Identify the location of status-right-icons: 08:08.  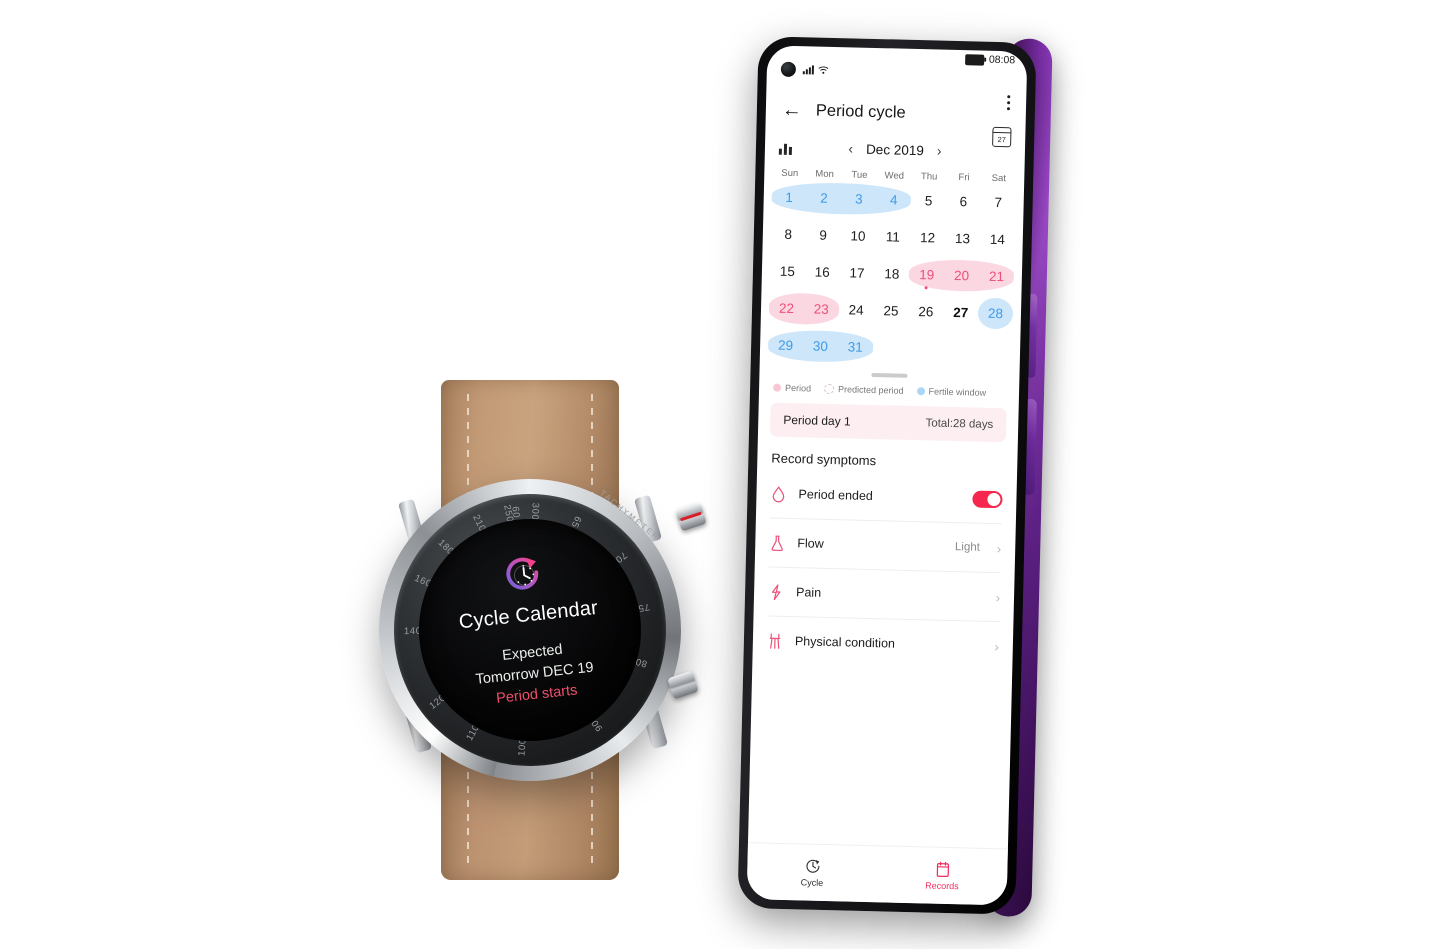
(990, 60).